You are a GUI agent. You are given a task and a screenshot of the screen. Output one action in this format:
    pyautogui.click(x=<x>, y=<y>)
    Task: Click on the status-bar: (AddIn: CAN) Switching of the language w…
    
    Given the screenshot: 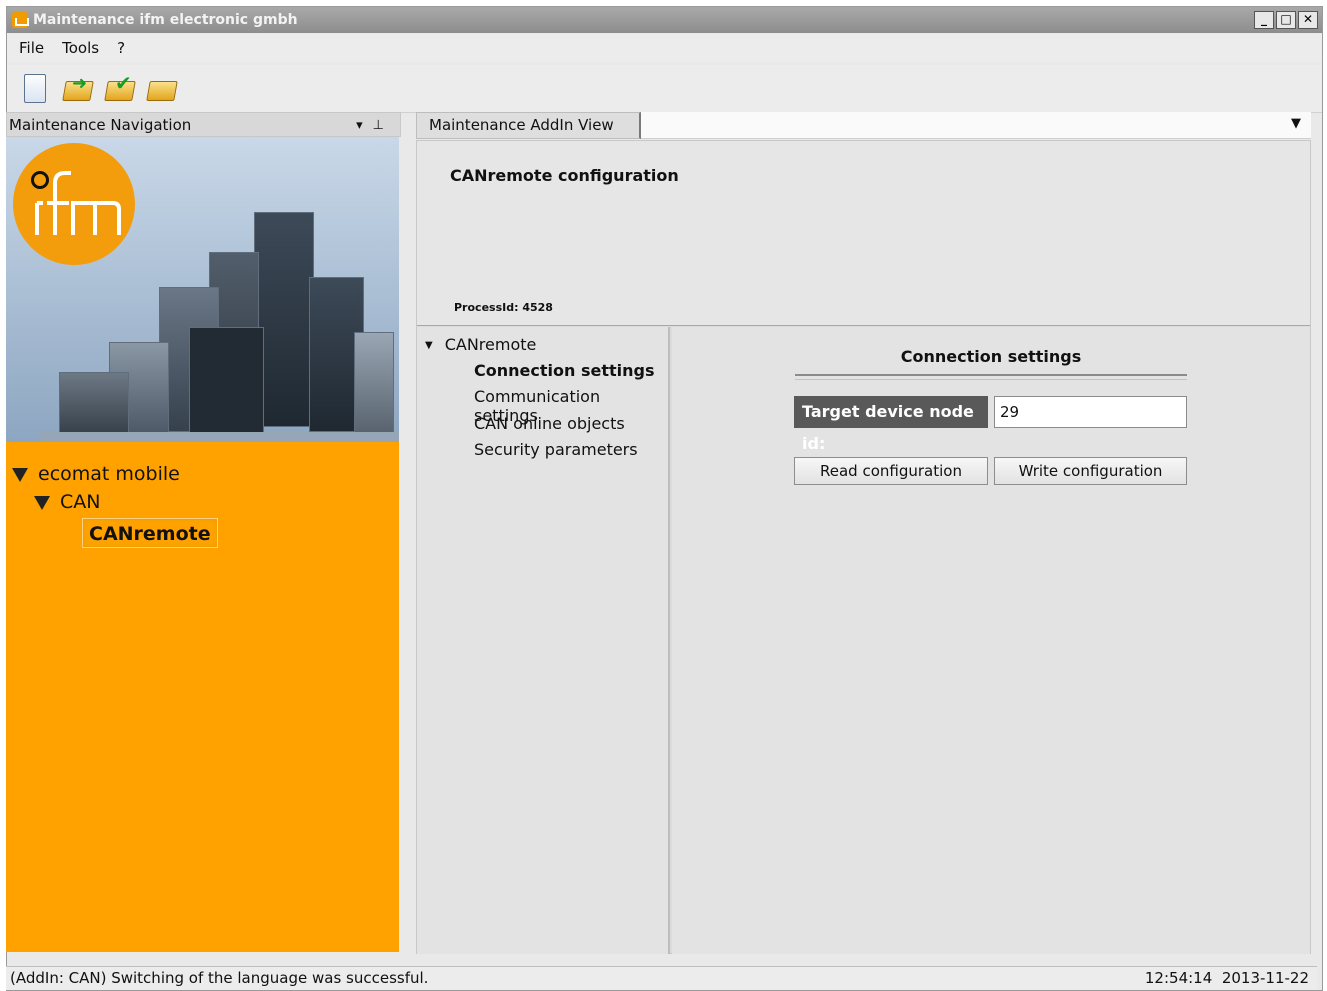 What is the action you would take?
    pyautogui.click(x=661, y=978)
    